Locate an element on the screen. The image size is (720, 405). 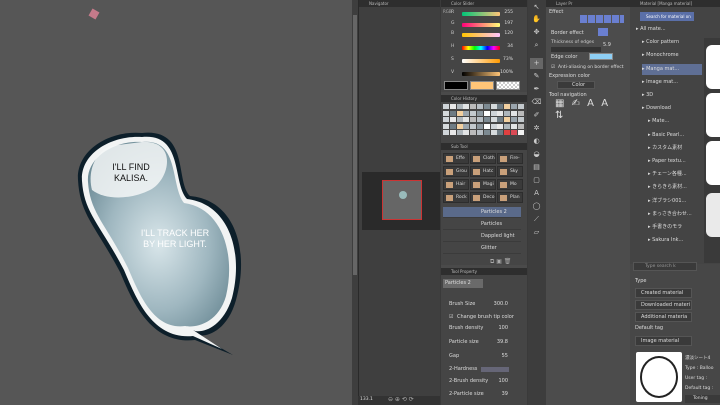
sub-tool-tab: Deco is located at coordinates (483, 197).